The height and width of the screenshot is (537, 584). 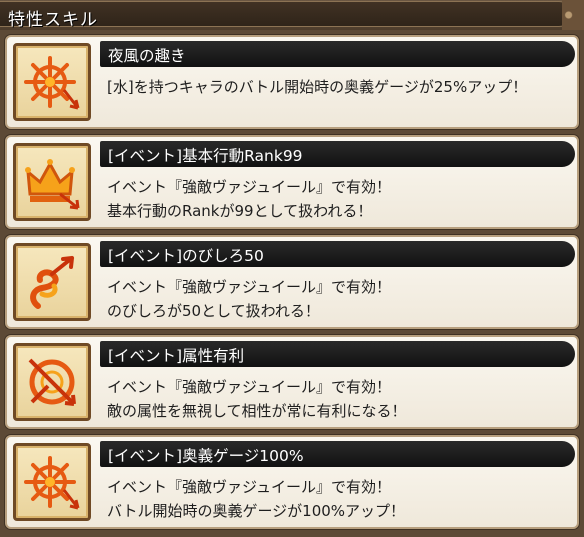 I want to click on skill-desc-line: のびしろが50として扱われる！, so click(x=213, y=311).